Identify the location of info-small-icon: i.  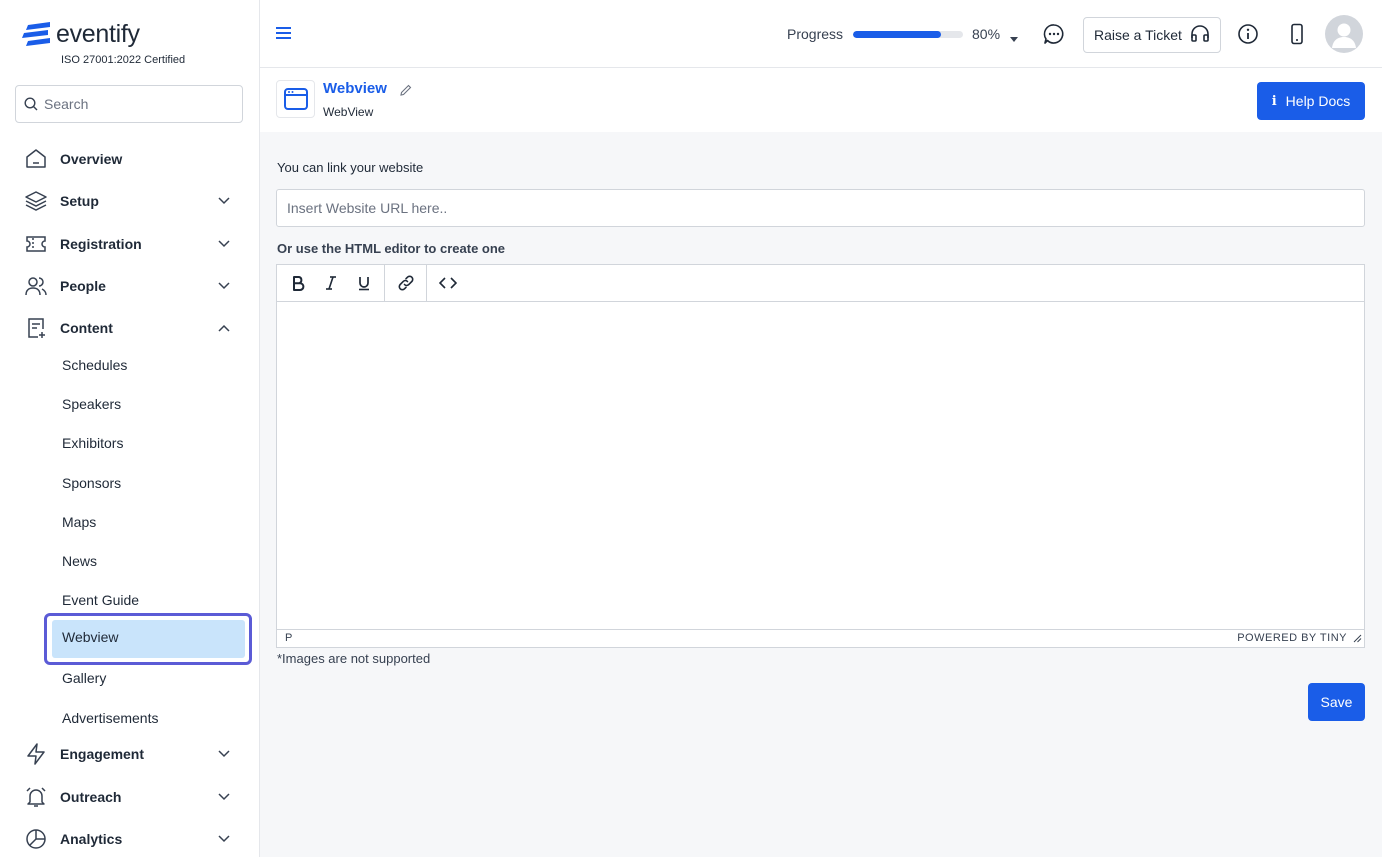
(1274, 101).